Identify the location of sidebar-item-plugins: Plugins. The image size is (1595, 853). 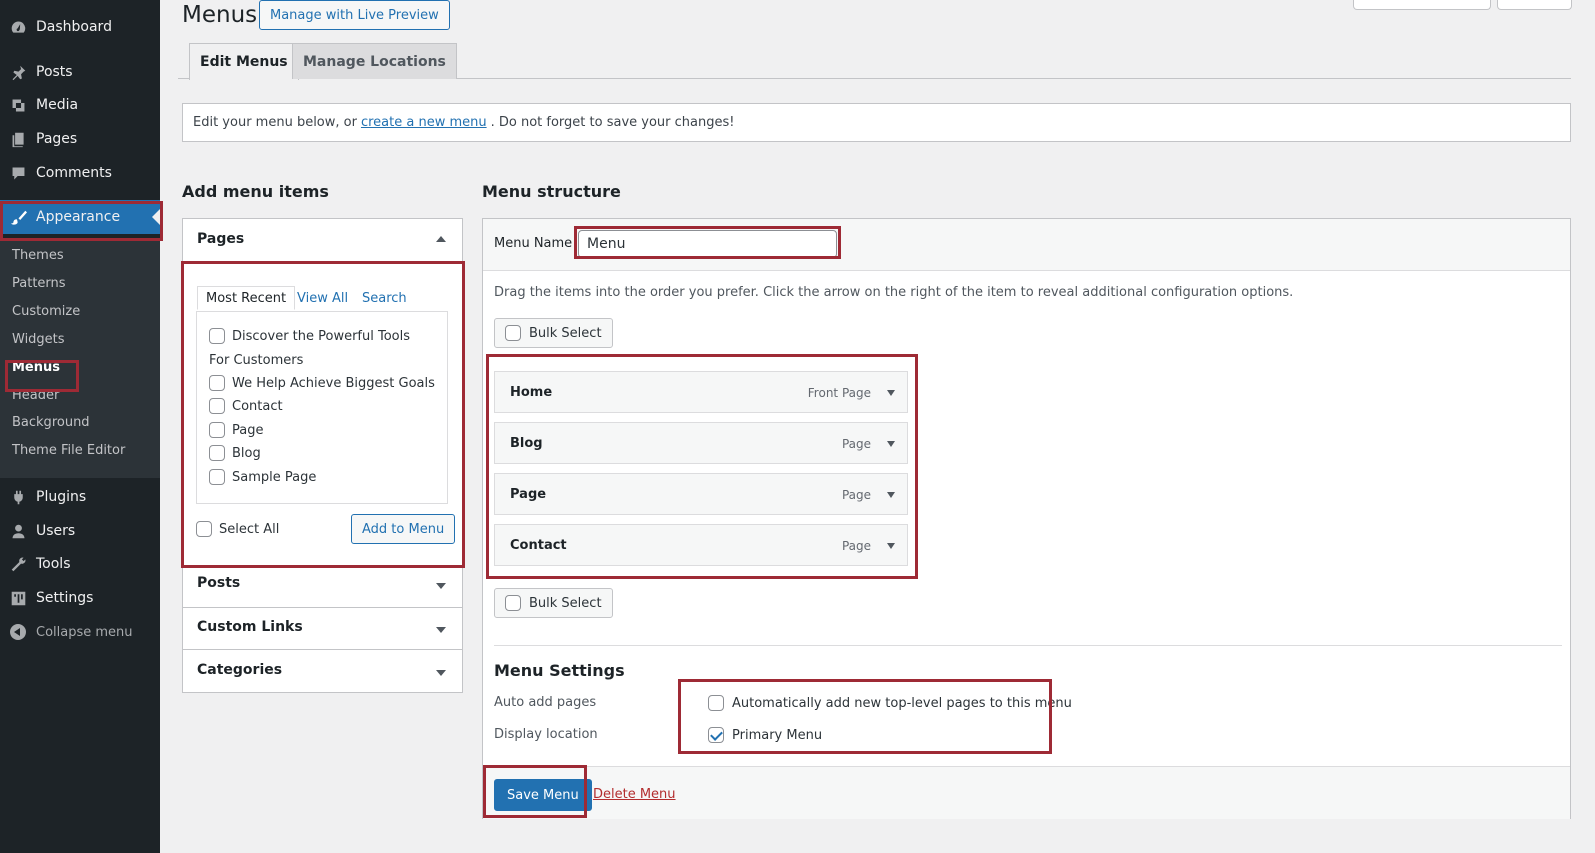
(80, 497).